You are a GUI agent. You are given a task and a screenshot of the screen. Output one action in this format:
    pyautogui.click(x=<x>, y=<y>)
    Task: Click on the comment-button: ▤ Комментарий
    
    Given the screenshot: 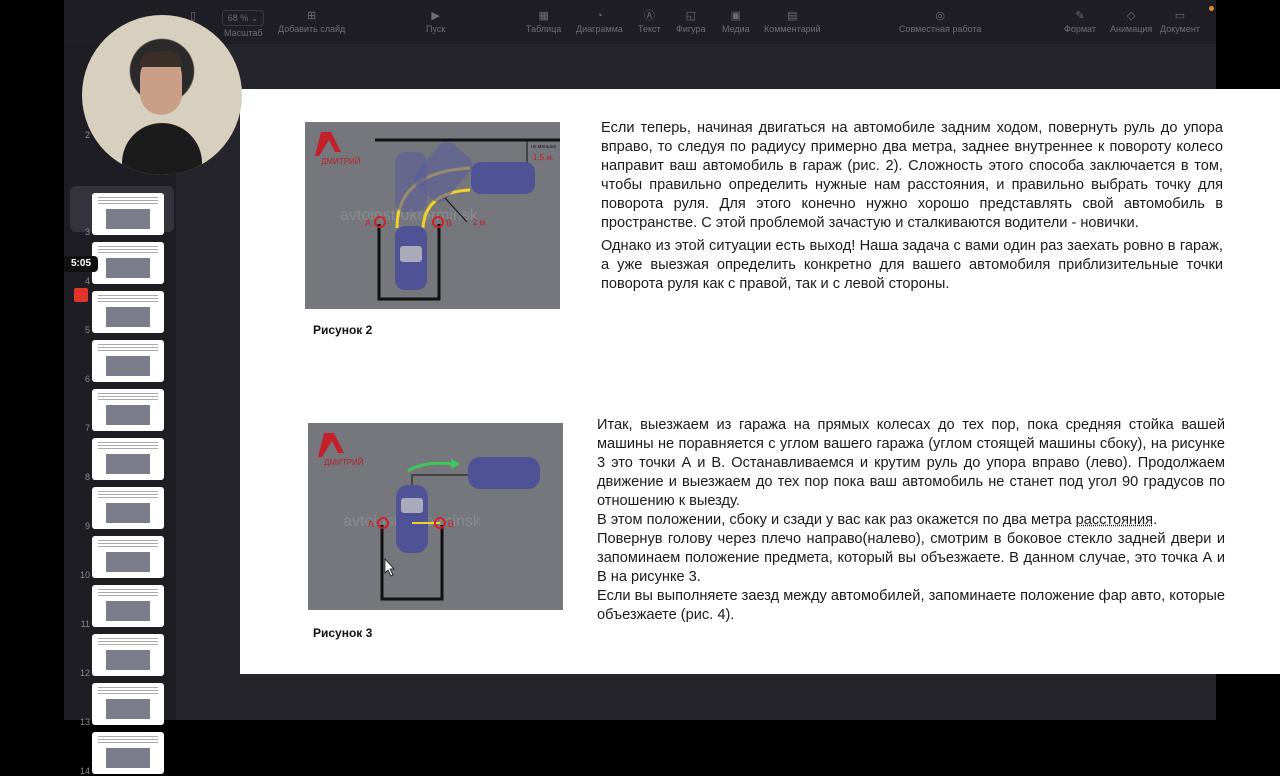 What is the action you would take?
    pyautogui.click(x=792, y=21)
    